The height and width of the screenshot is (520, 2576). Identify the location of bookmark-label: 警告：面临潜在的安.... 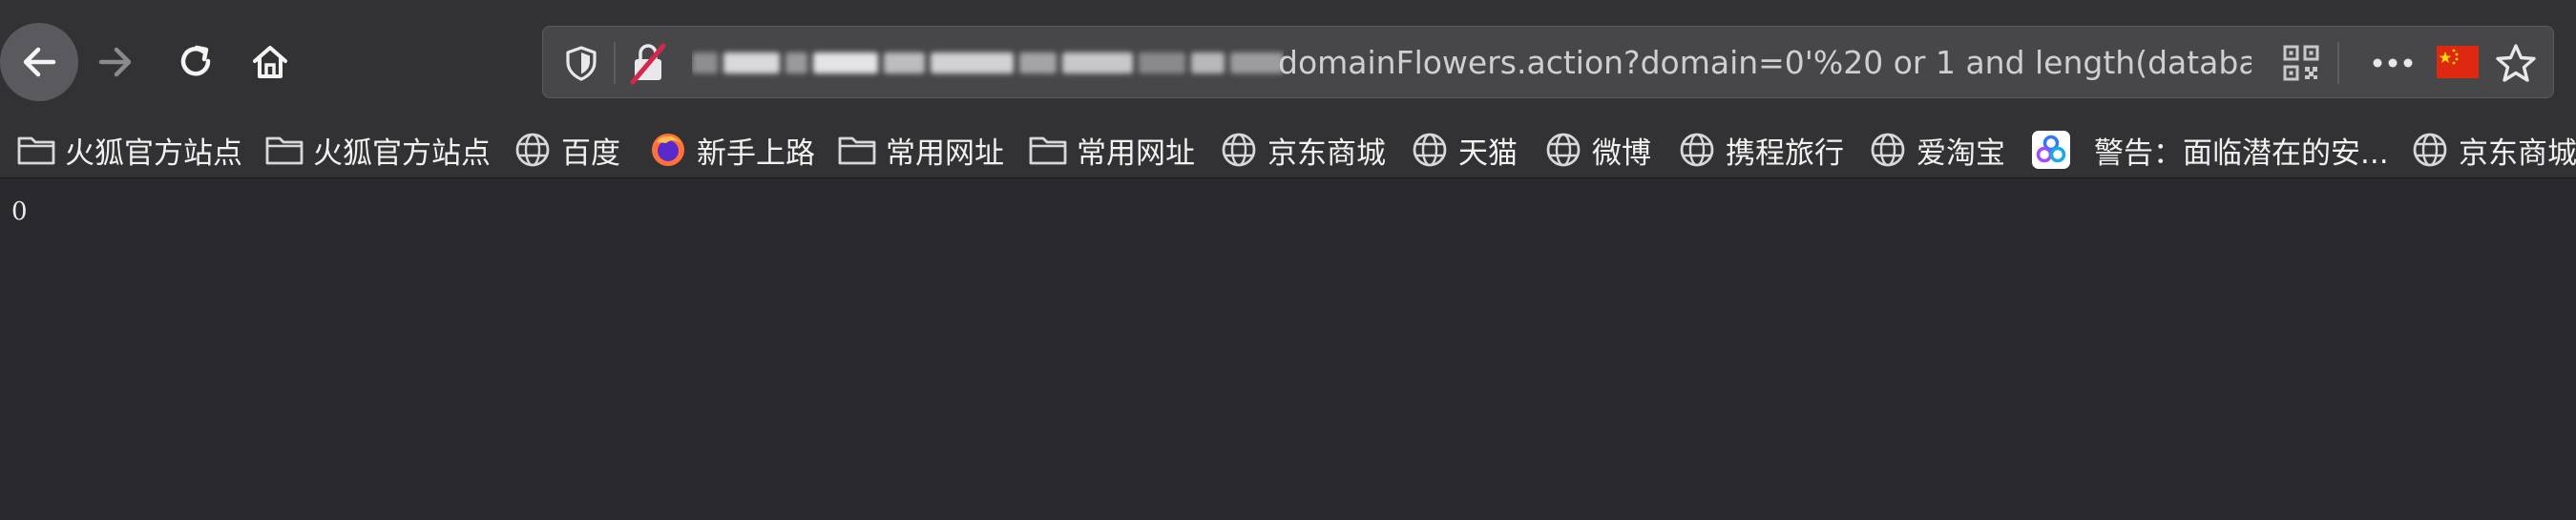
(2241, 153).